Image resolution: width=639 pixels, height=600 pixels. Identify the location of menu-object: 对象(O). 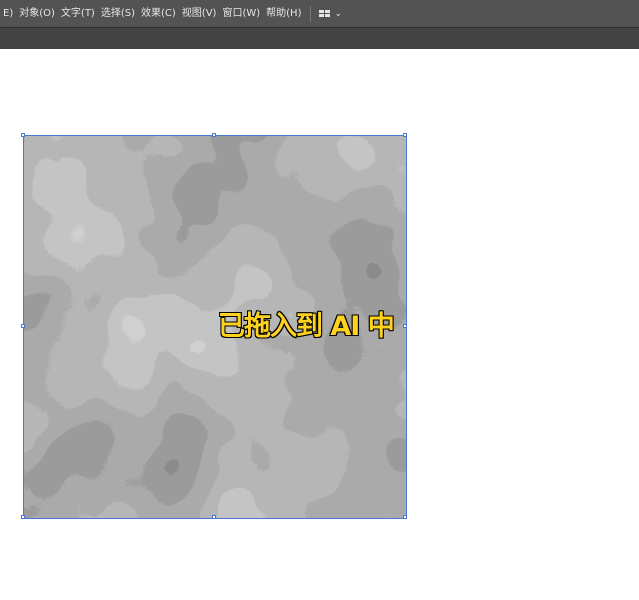
(37, 13).